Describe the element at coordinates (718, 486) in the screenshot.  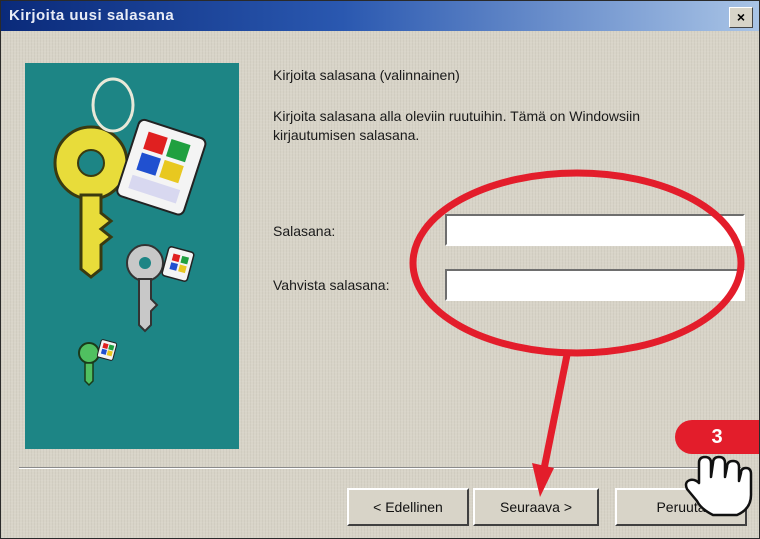
I see `hand-cursor-icon` at that location.